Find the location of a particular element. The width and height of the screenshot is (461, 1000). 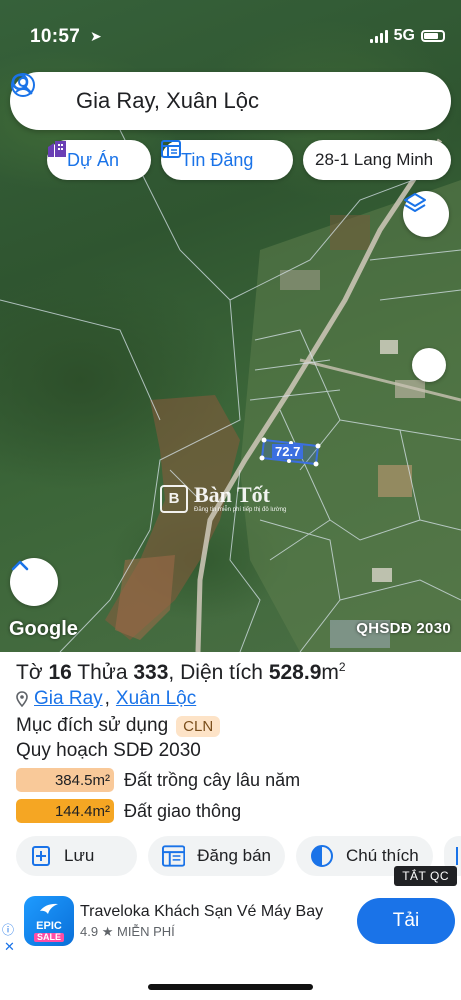

listing-icon is located at coordinates (174, 856).